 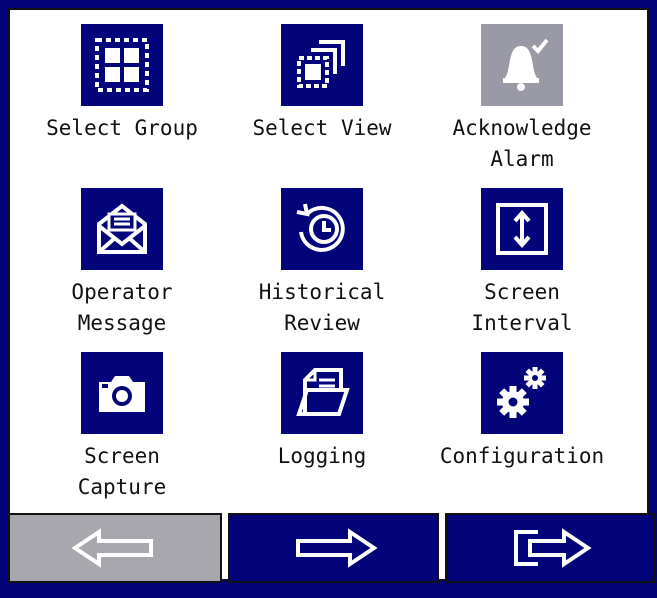 I want to click on operator-message-icon, so click(x=122, y=229).